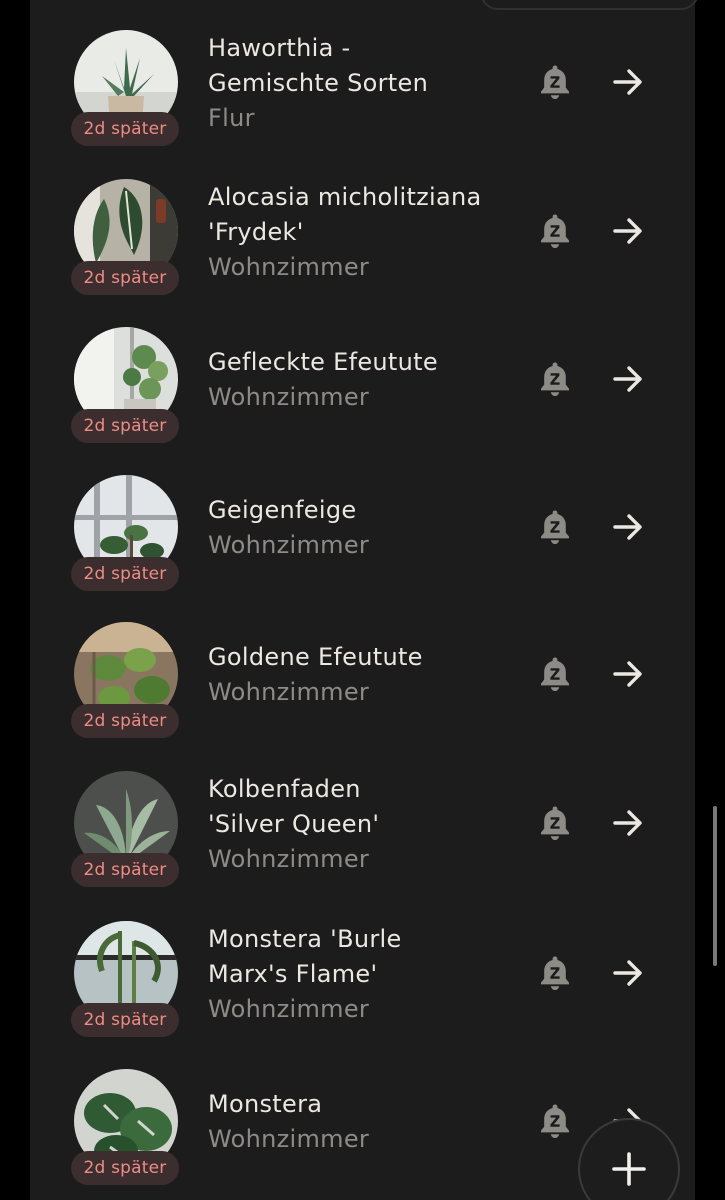 This screenshot has width=725, height=1200. I want to click on plus-icon, so click(629, 1169).